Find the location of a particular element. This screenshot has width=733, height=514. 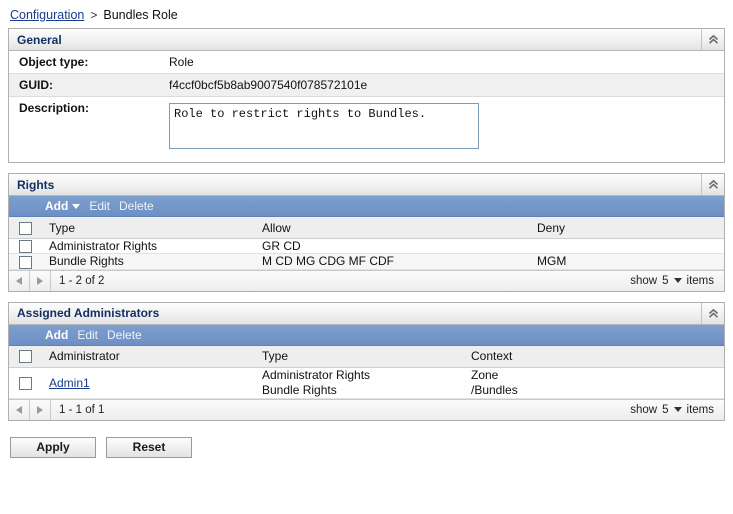

rights-page-size-control: show 5 items is located at coordinates (677, 281).